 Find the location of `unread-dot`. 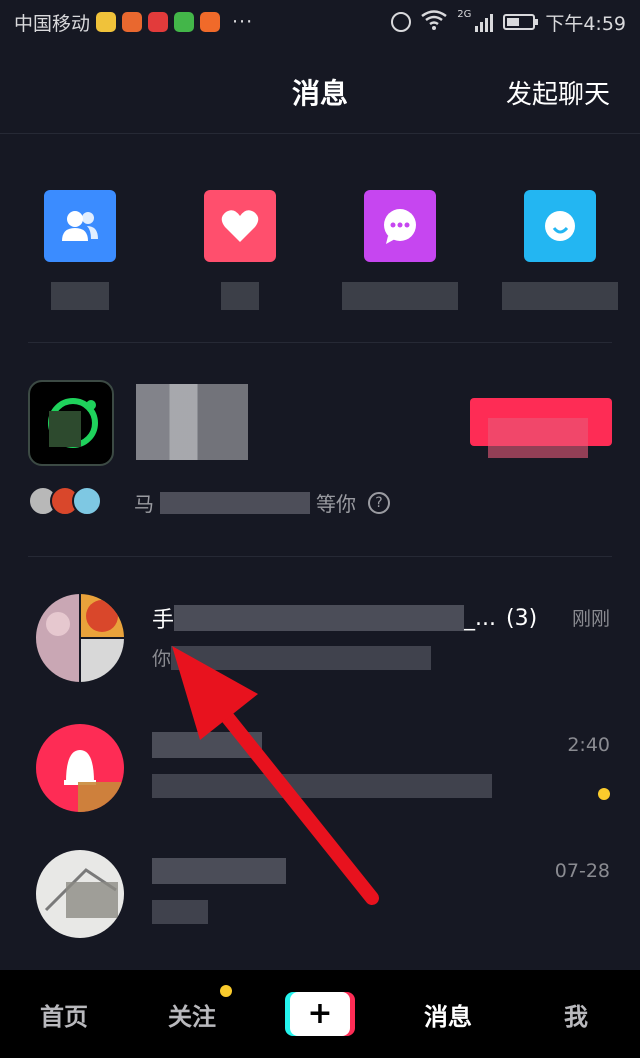

unread-dot is located at coordinates (604, 794).